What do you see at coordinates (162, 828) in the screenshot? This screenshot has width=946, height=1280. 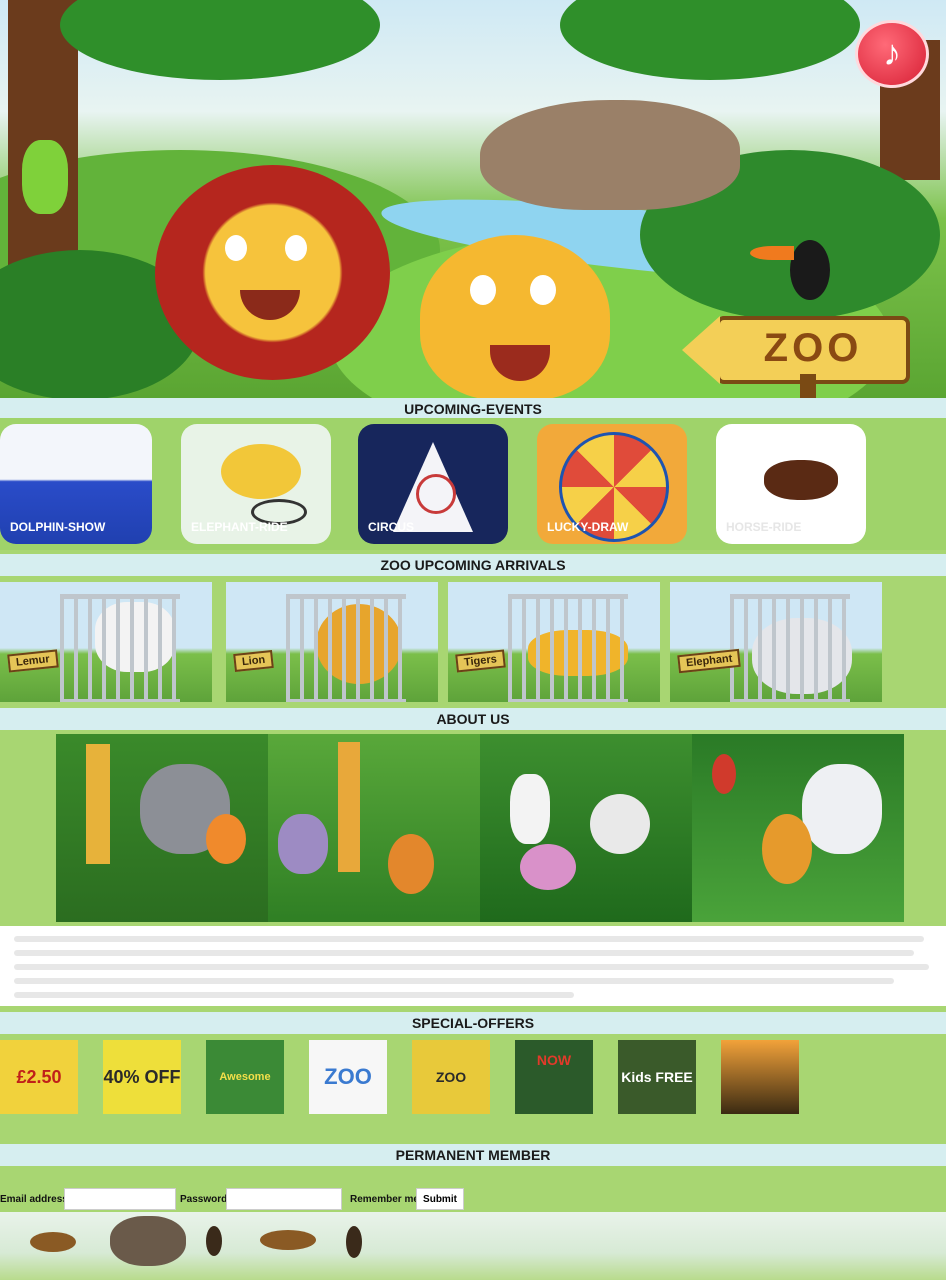 I see `about-image-animals-group` at bounding box center [162, 828].